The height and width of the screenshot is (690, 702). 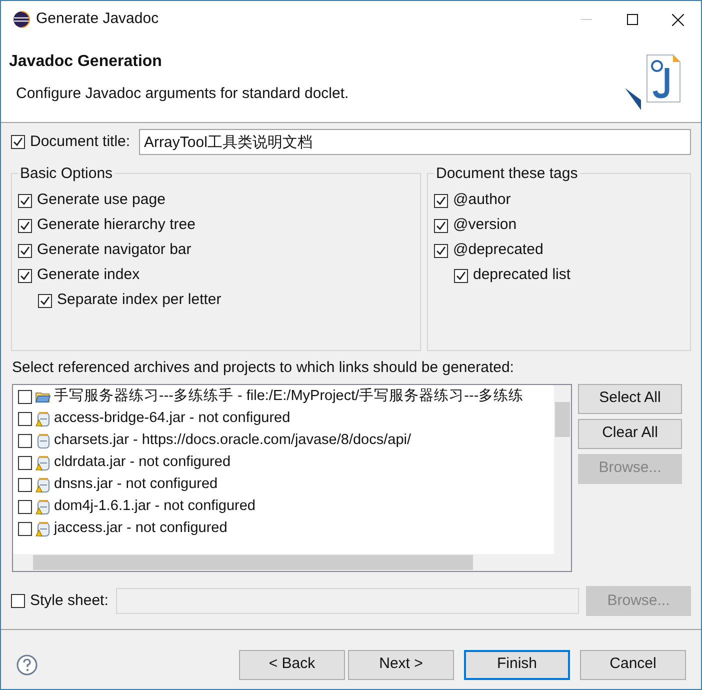 What do you see at coordinates (116, 225) in the screenshot?
I see `checkbox-label: Generate hierarchy tree` at bounding box center [116, 225].